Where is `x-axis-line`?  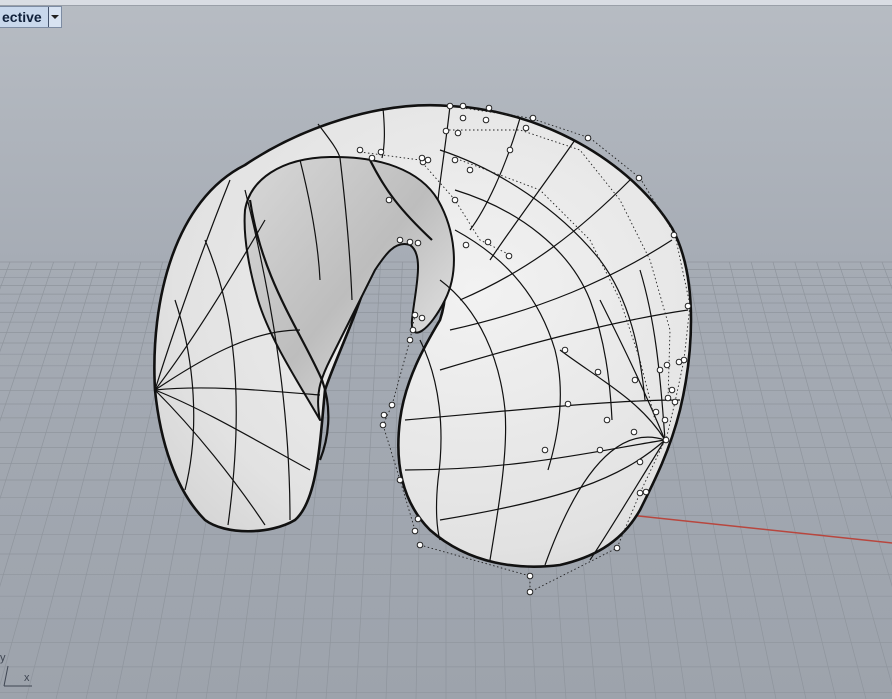
x-axis-line is located at coordinates (750, 528).